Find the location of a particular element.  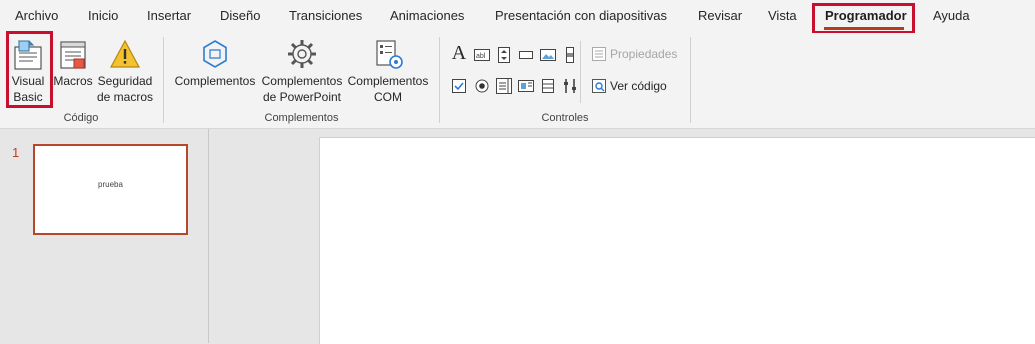

list-box-control-icon is located at coordinates (504, 86).